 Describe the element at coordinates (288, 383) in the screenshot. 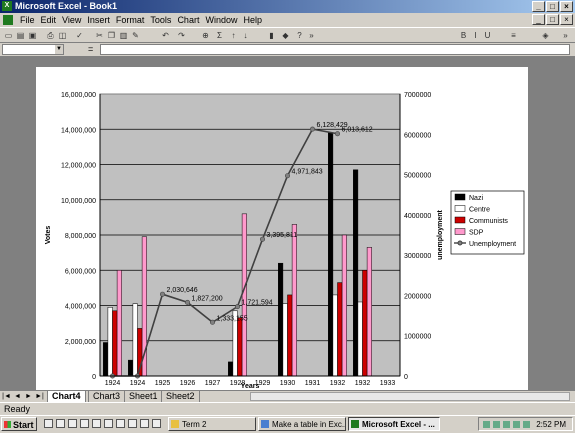

I see `x-tick-label: 1930` at that location.